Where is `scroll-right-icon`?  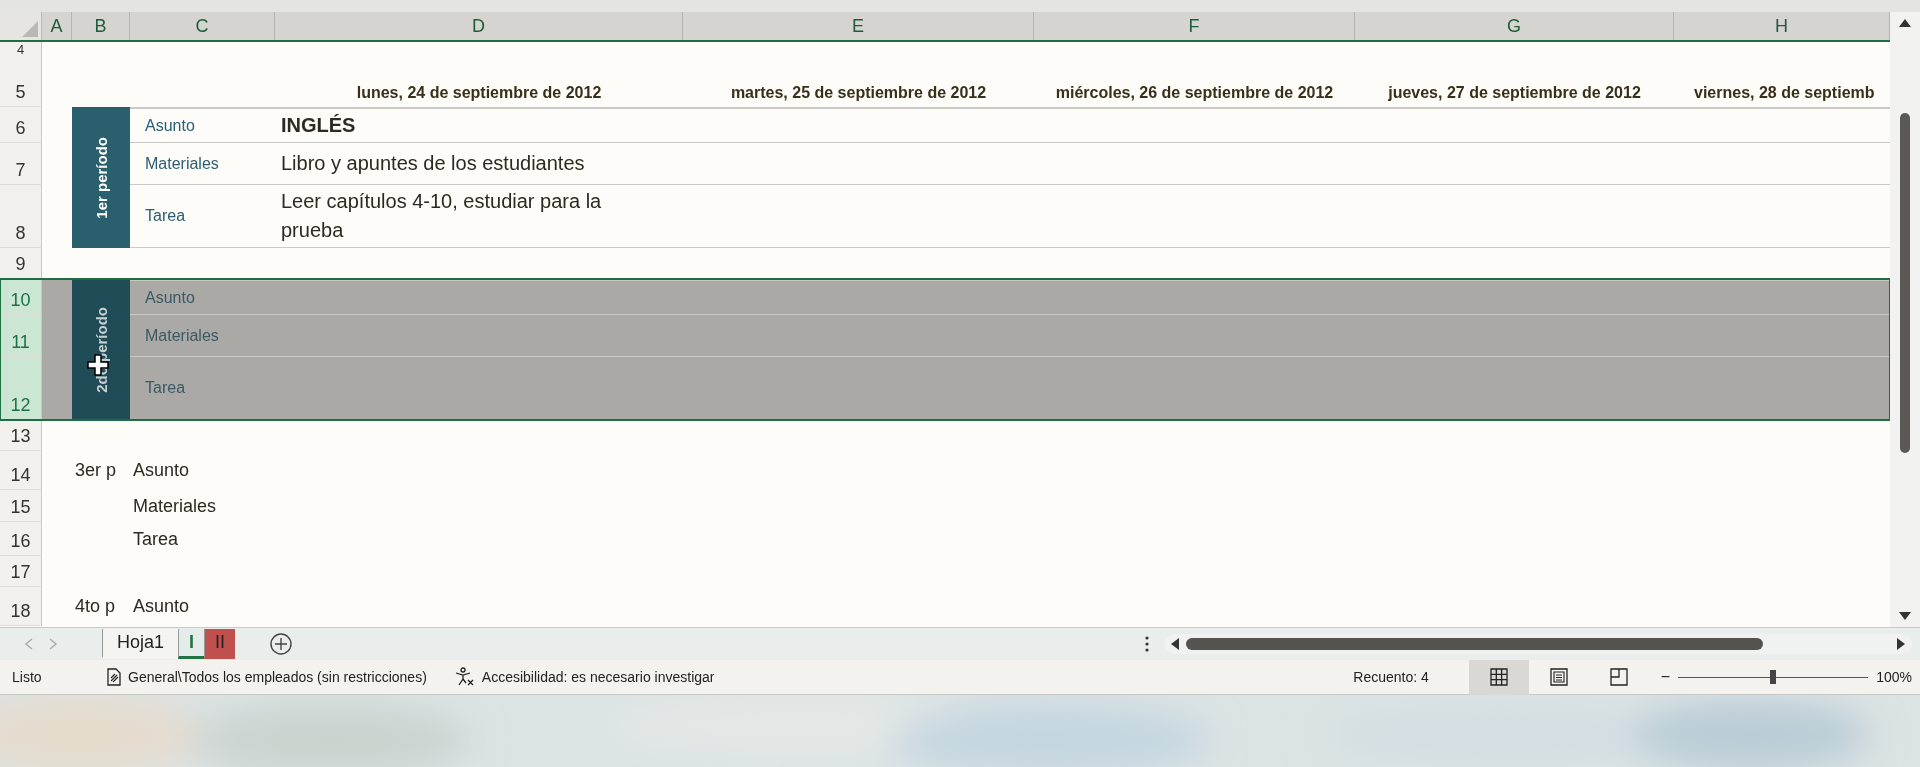
scroll-right-icon is located at coordinates (1901, 644).